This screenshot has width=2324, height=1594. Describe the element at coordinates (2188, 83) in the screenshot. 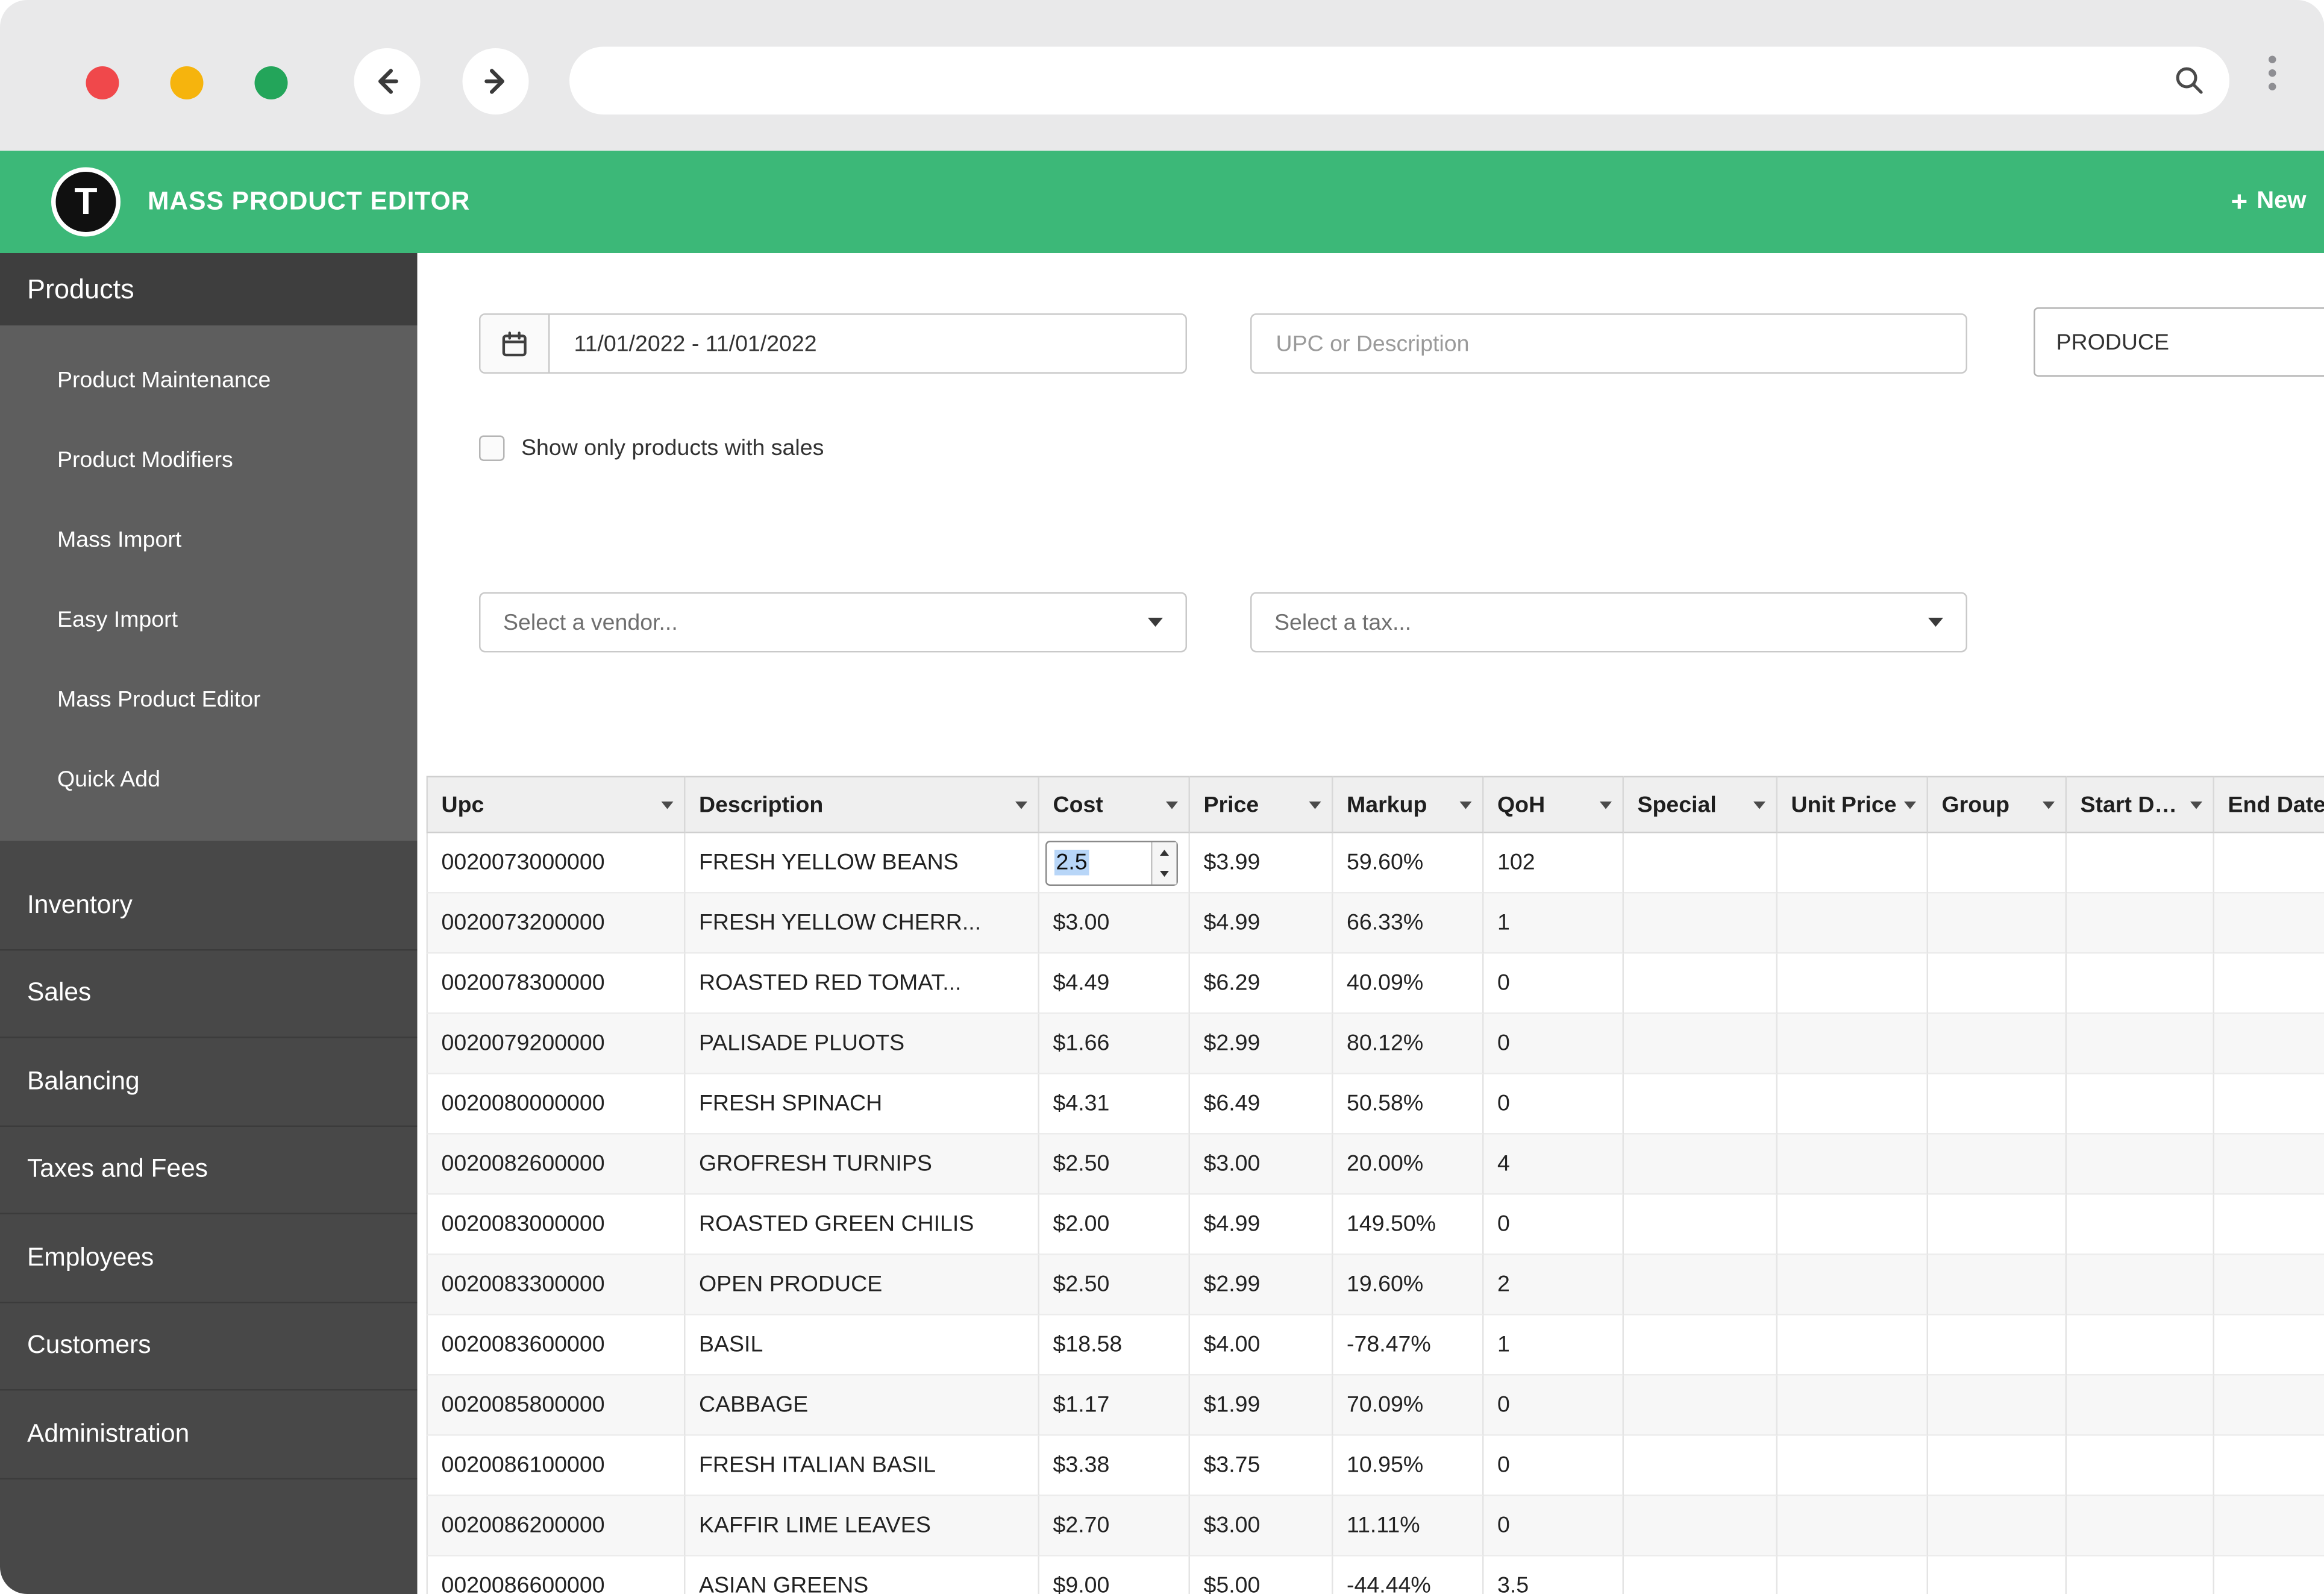

I see `search-icon` at that location.